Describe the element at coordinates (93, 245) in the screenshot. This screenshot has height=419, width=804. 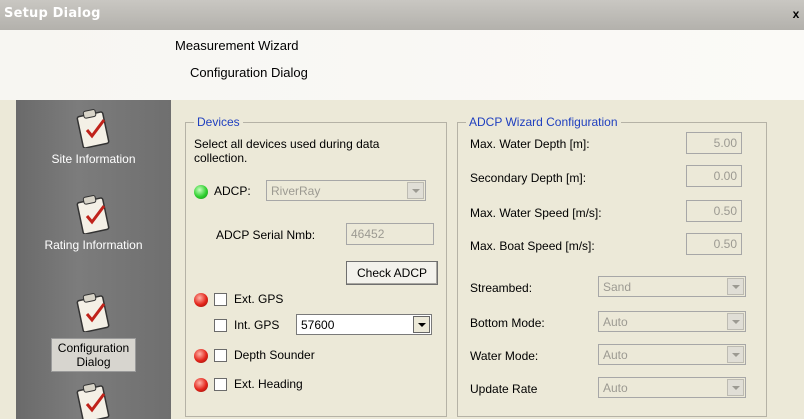
I see `sidebar-item-label: Rating Information` at that location.